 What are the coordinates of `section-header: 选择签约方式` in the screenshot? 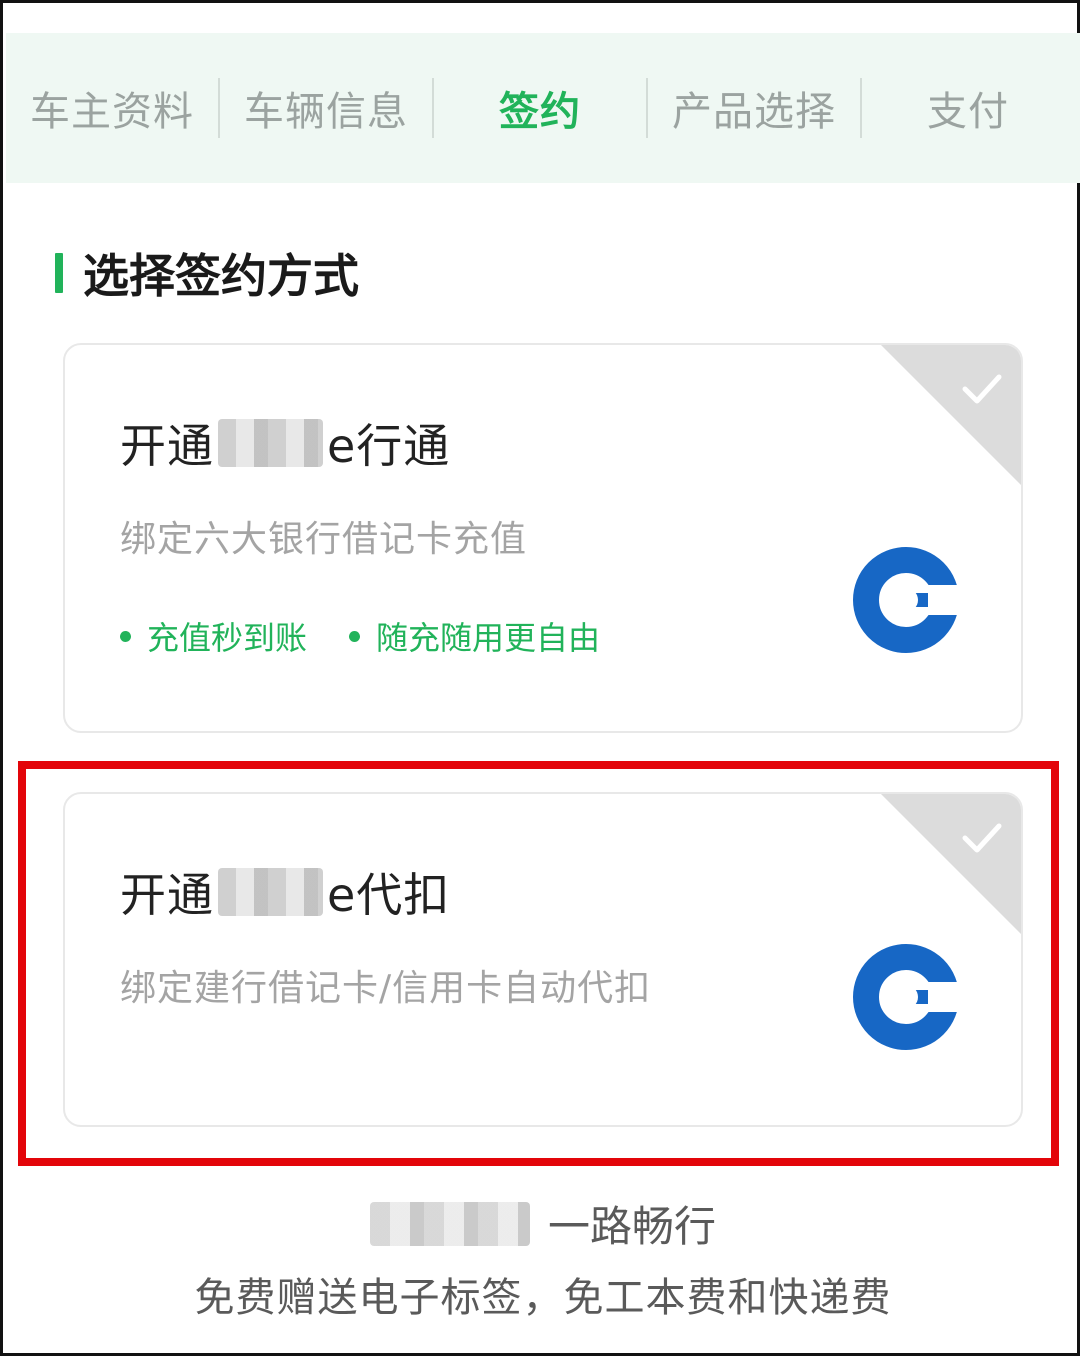 It's located at (207, 273).